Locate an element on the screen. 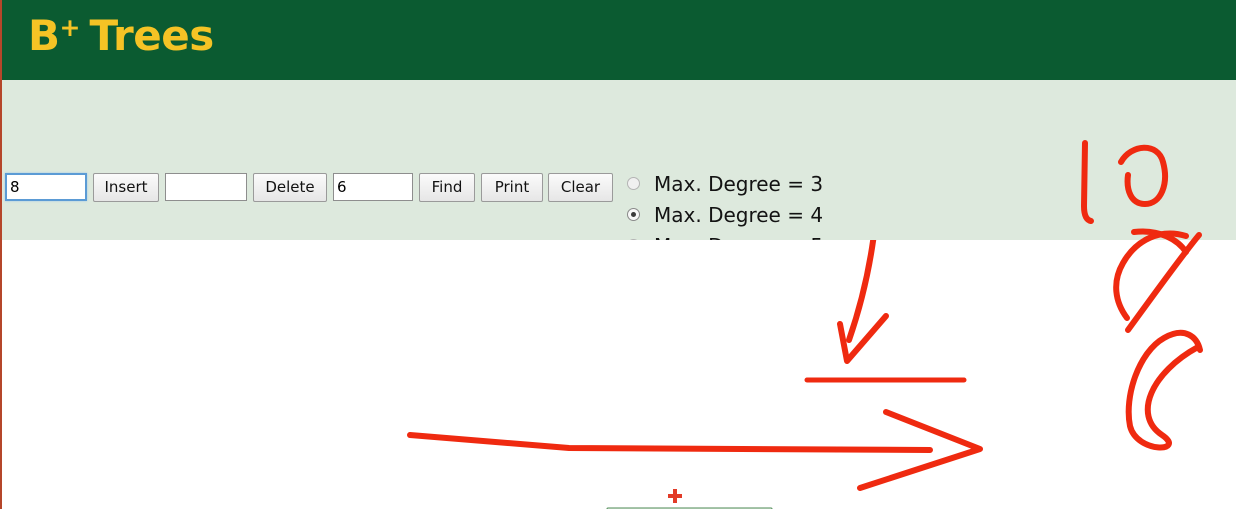 The width and height of the screenshot is (1236, 509). radio-option-degree-4: Max. Degree = 4 is located at coordinates (725, 214).